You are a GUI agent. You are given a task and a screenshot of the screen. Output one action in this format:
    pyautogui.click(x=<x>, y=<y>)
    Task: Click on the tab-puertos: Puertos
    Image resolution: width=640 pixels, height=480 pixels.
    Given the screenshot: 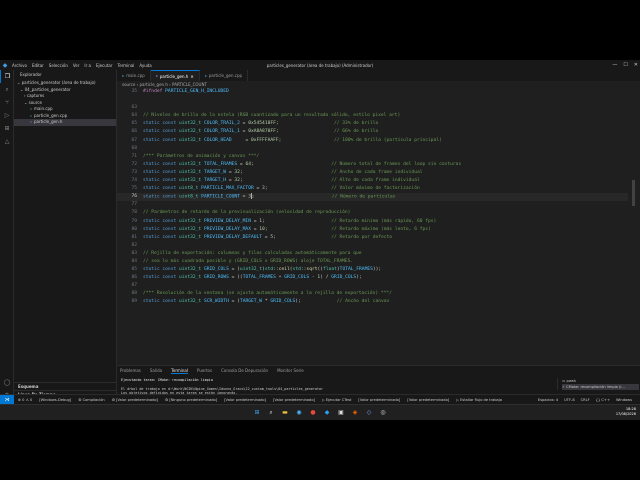 What is the action you would take?
    pyautogui.click(x=204, y=370)
    